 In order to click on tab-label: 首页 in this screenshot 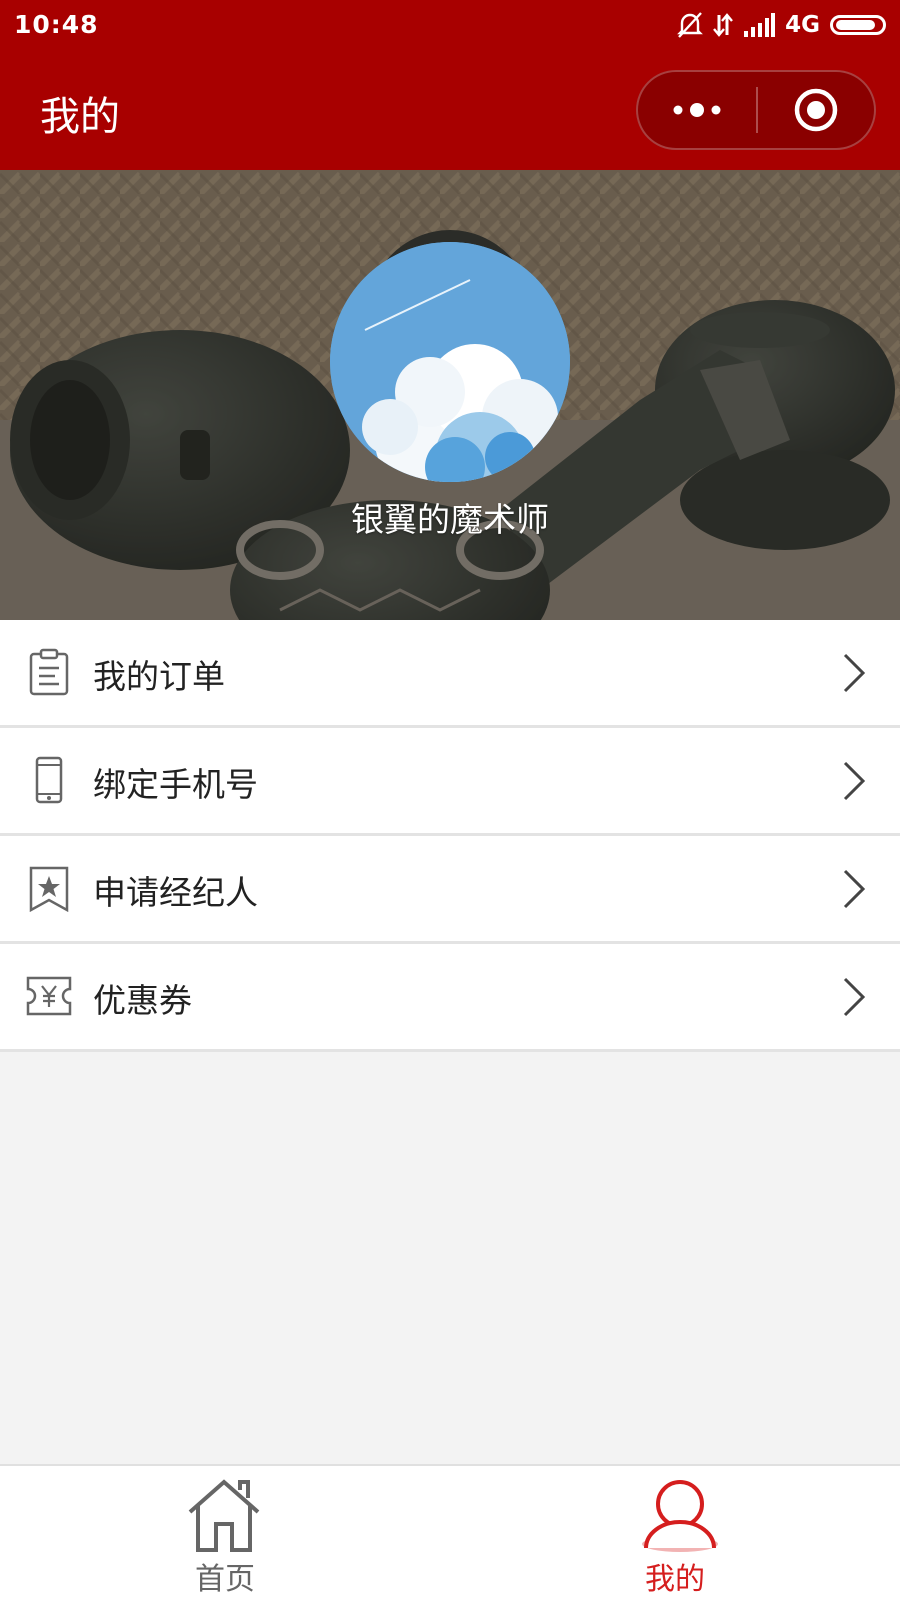, I will do `click(225, 1579)`.